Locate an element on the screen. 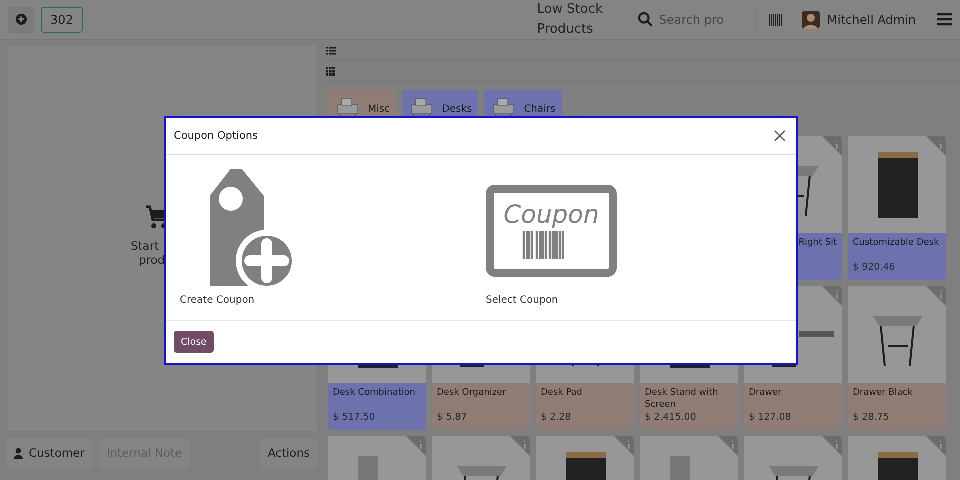 This screenshot has height=480, width=960. close-icon is located at coordinates (780, 136).